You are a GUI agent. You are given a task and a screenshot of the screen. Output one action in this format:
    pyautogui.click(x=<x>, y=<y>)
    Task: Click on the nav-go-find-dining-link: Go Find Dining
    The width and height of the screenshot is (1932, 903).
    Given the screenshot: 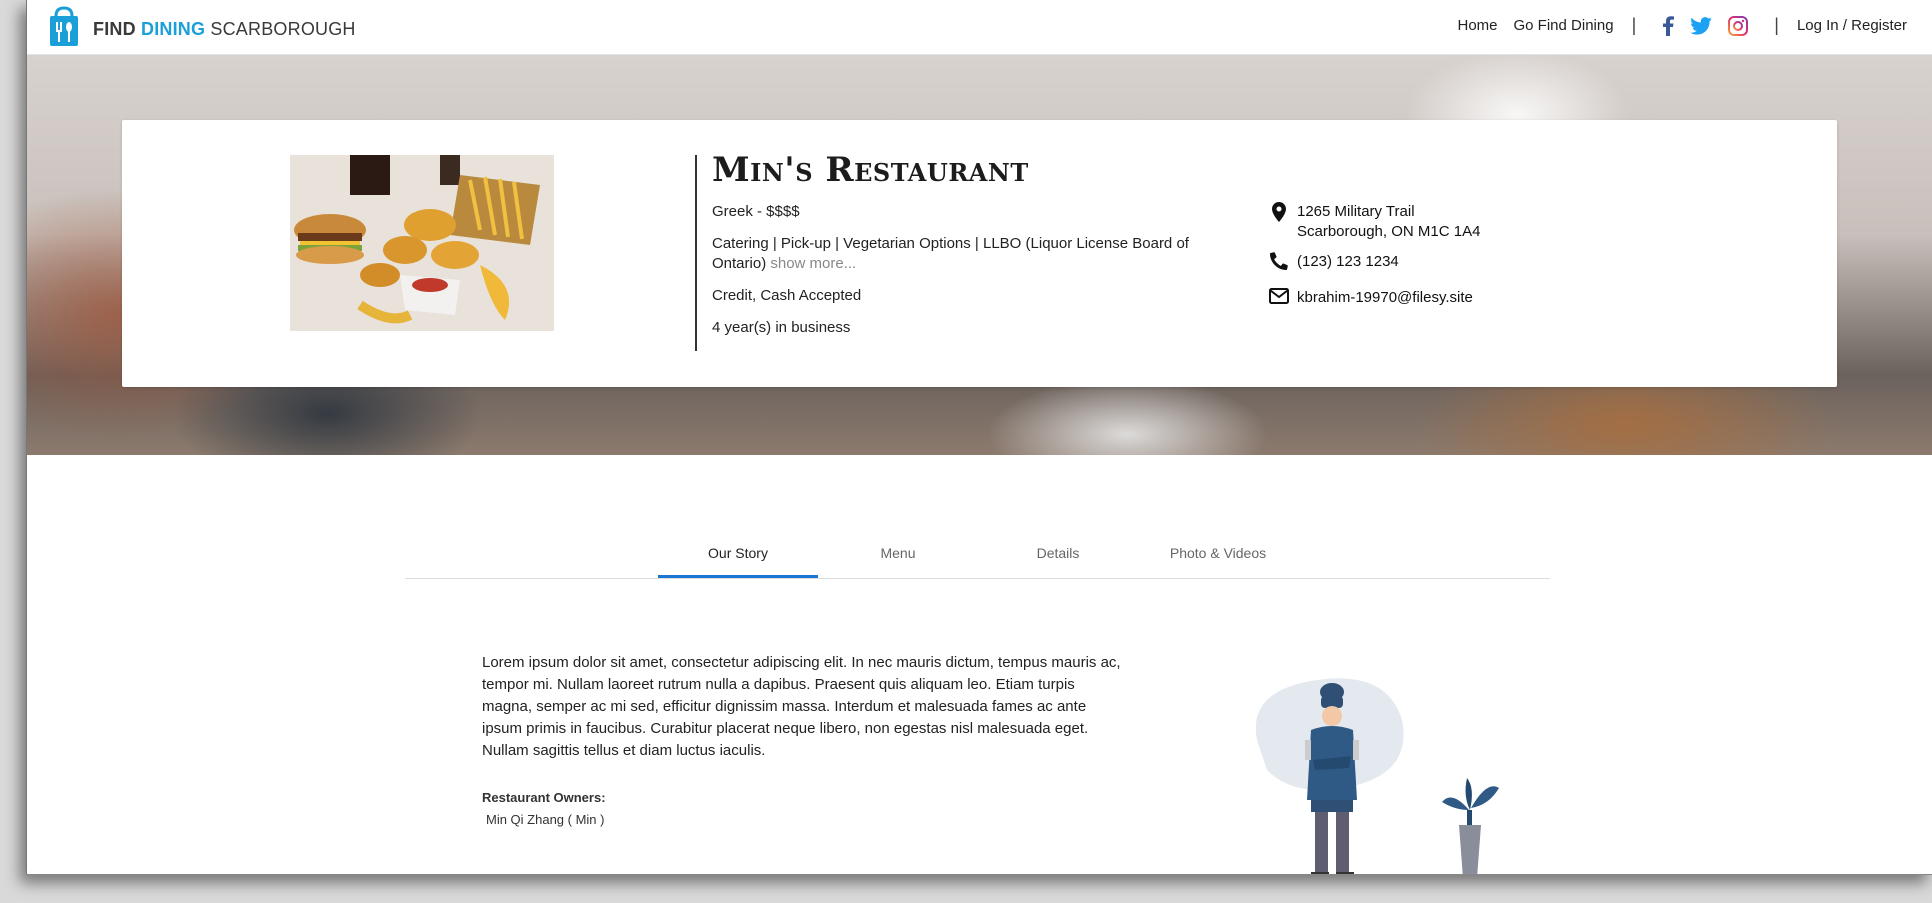 What is the action you would take?
    pyautogui.click(x=1564, y=25)
    